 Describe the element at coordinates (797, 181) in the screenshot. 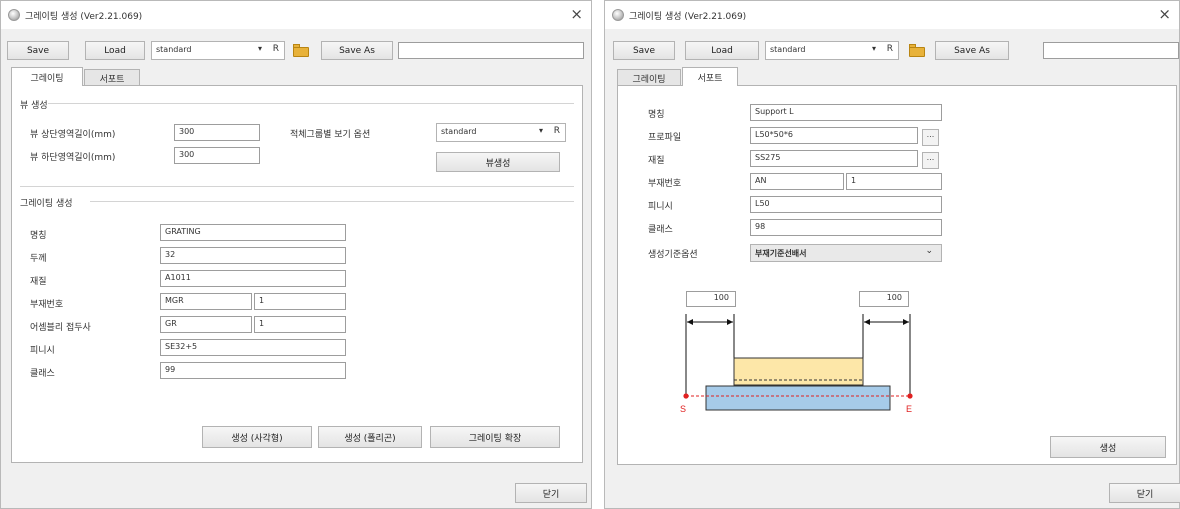

I see `part-prefix-input: AN` at that location.